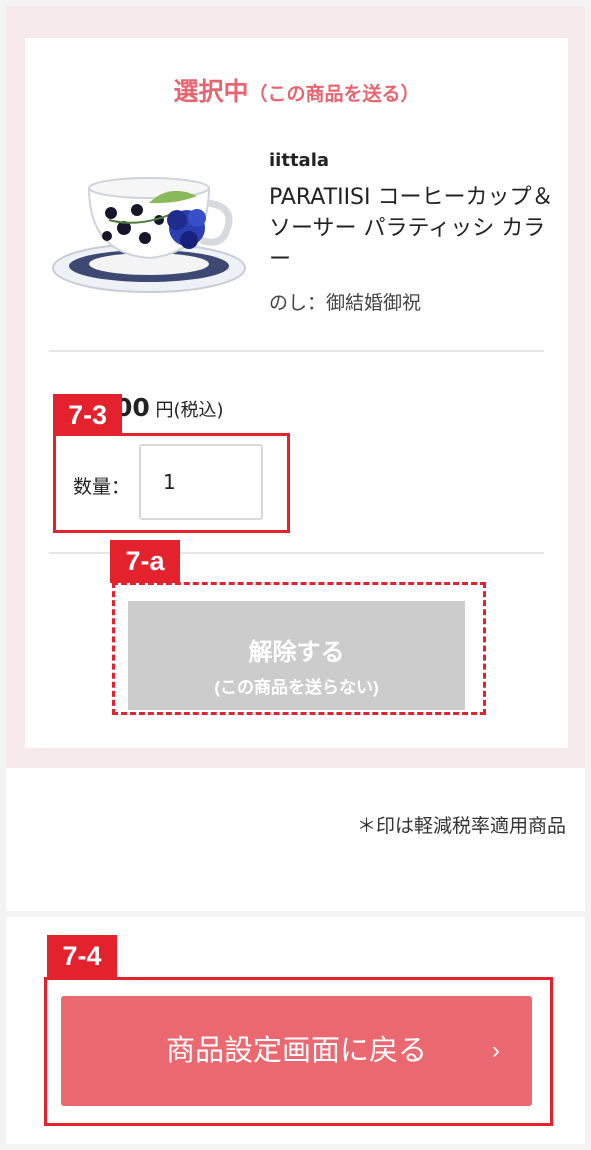  I want to click on price-unit: 円(税込), so click(189, 410).